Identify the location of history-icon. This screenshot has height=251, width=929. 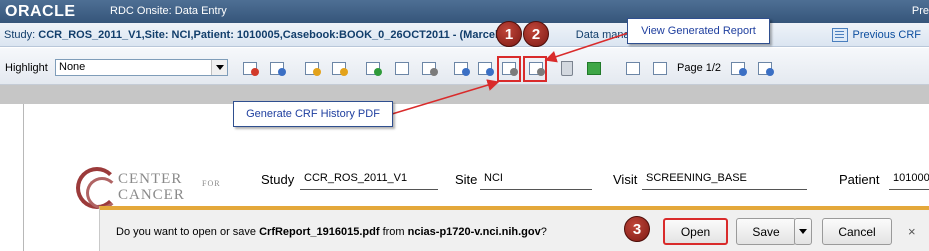
(429, 68).